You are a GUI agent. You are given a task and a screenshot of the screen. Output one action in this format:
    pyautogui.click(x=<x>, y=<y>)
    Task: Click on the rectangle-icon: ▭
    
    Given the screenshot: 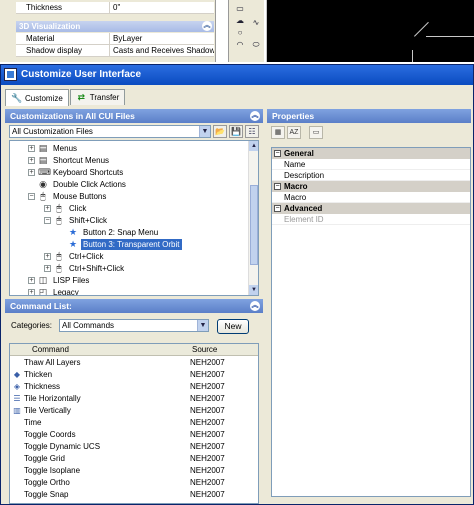 What is the action you would take?
    pyautogui.click(x=240, y=9)
    